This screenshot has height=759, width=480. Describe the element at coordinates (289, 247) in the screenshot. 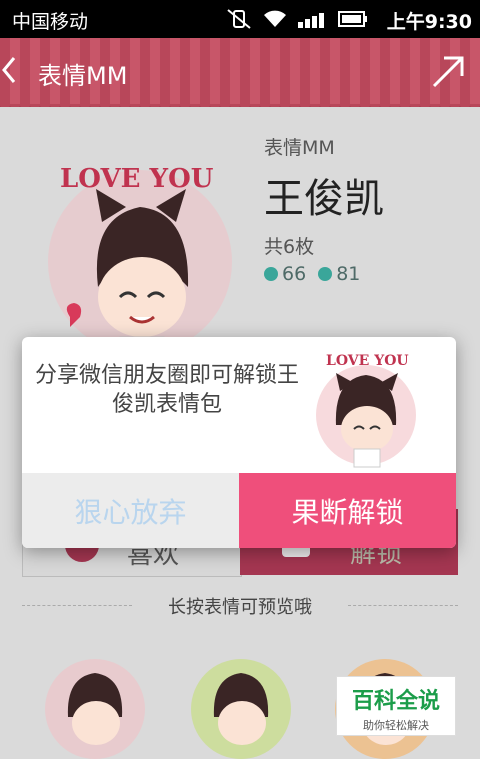

I see `sticker-count: 共6枚` at that location.